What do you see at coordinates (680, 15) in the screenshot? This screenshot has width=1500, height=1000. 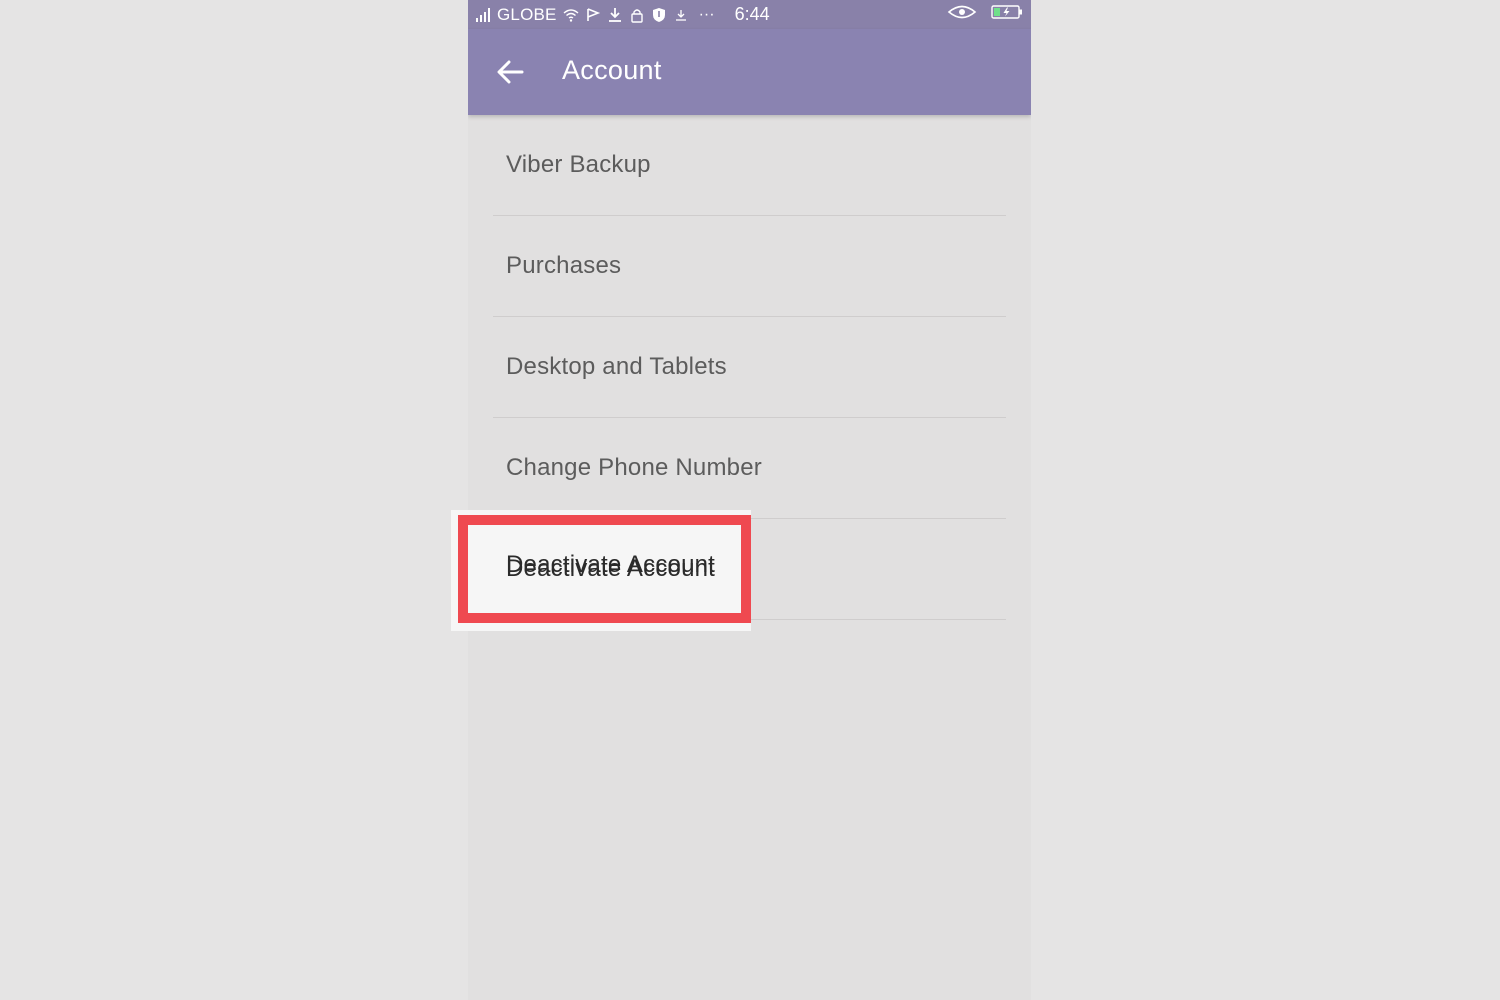 I see `download-small-icon` at bounding box center [680, 15].